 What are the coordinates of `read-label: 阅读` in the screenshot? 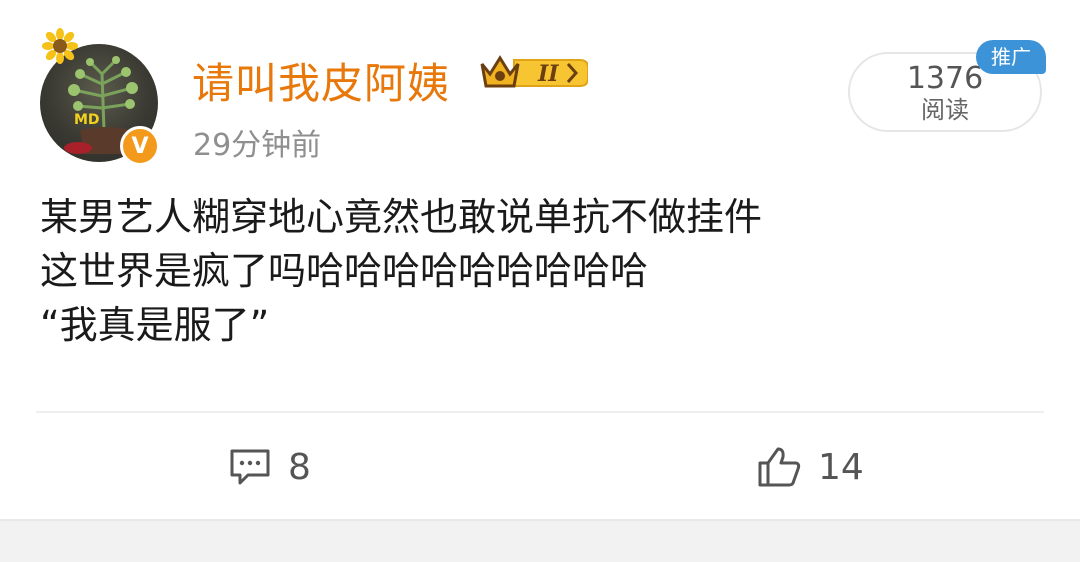 It's located at (945, 110).